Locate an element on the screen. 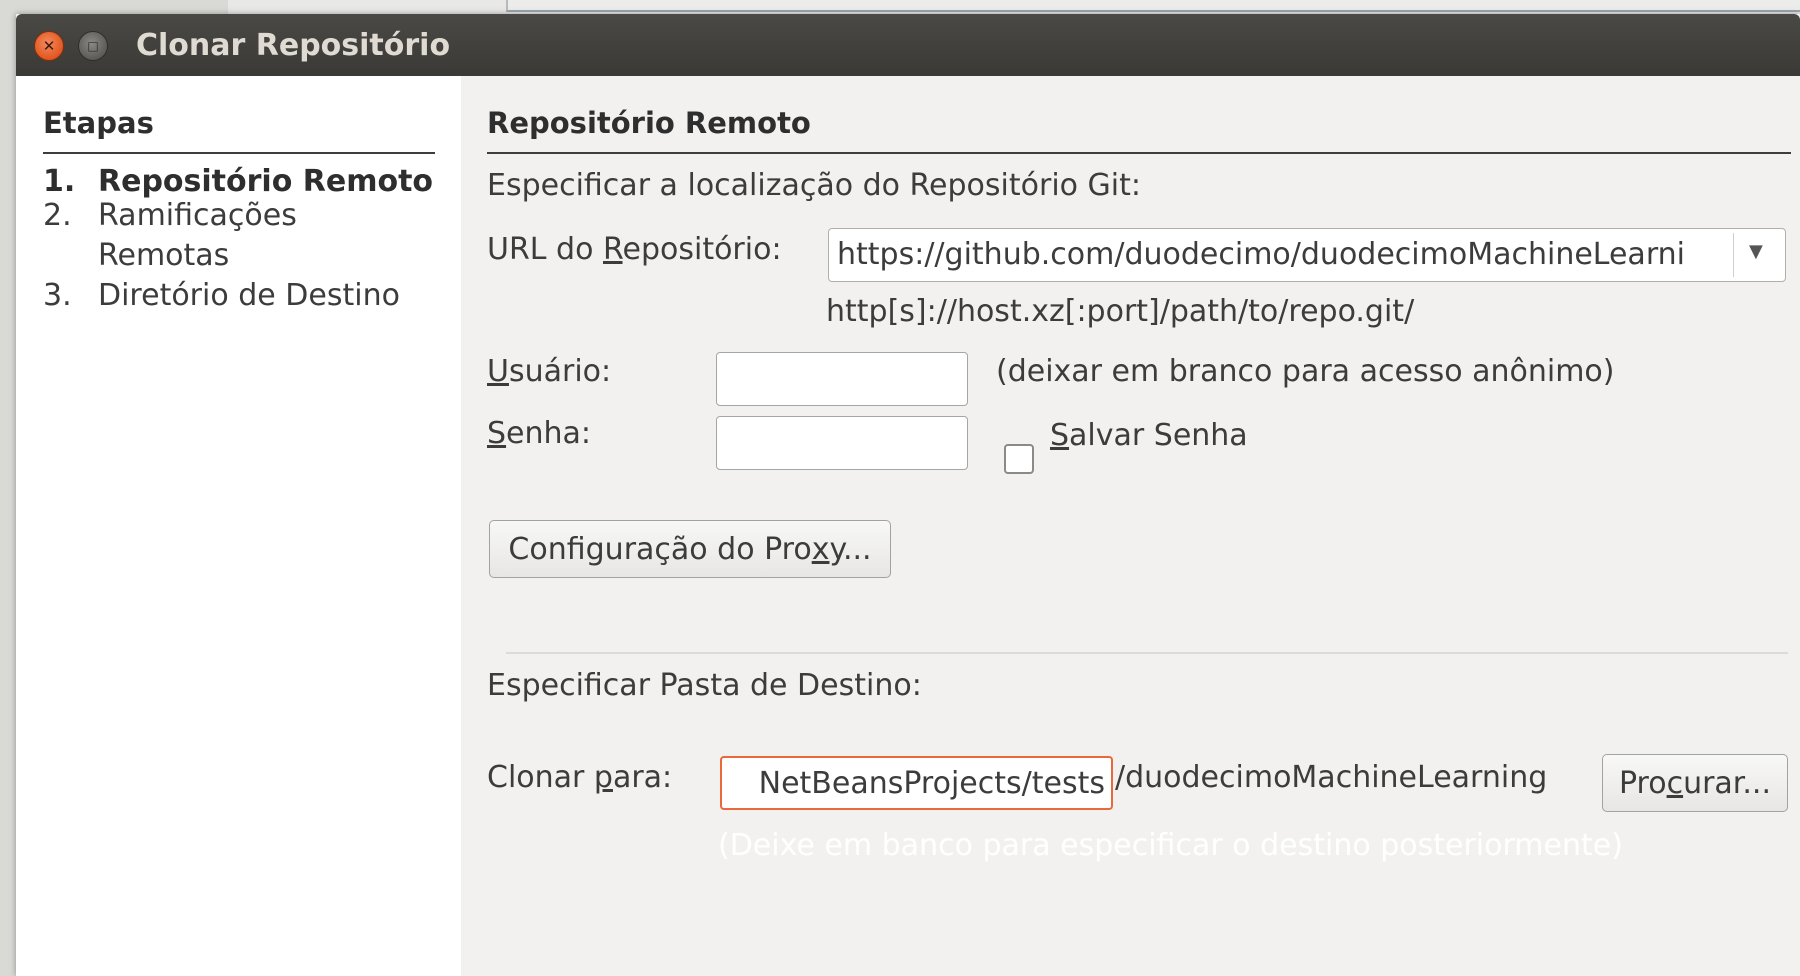 The image size is (1800, 976). close-icon: ✕ is located at coordinates (49, 46).